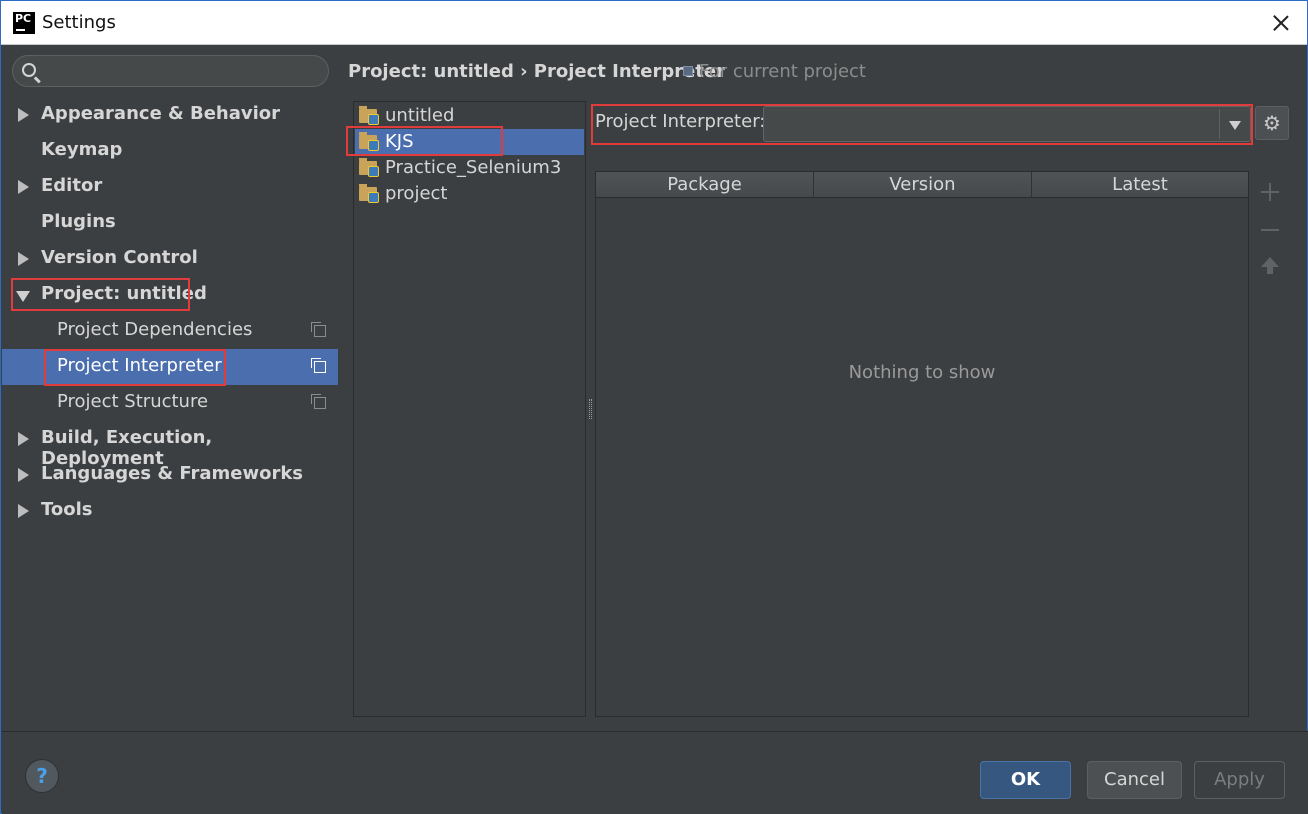 The height and width of the screenshot is (814, 1308). What do you see at coordinates (1007, 124) in the screenshot?
I see `interpreter-dropdown` at bounding box center [1007, 124].